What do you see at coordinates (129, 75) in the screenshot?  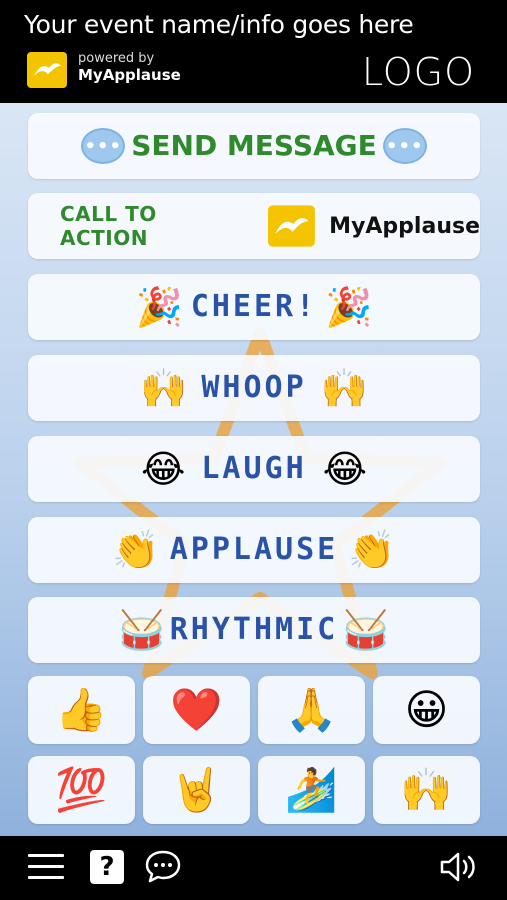 I see `brand-name: MyApplause` at bounding box center [129, 75].